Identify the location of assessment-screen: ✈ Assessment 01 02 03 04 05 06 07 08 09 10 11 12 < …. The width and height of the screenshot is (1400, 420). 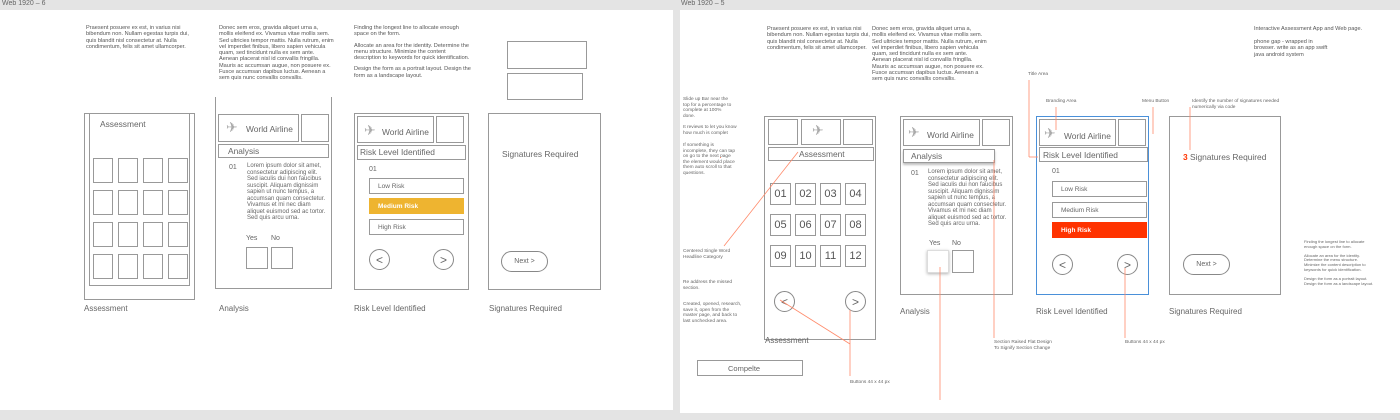
(820, 228).